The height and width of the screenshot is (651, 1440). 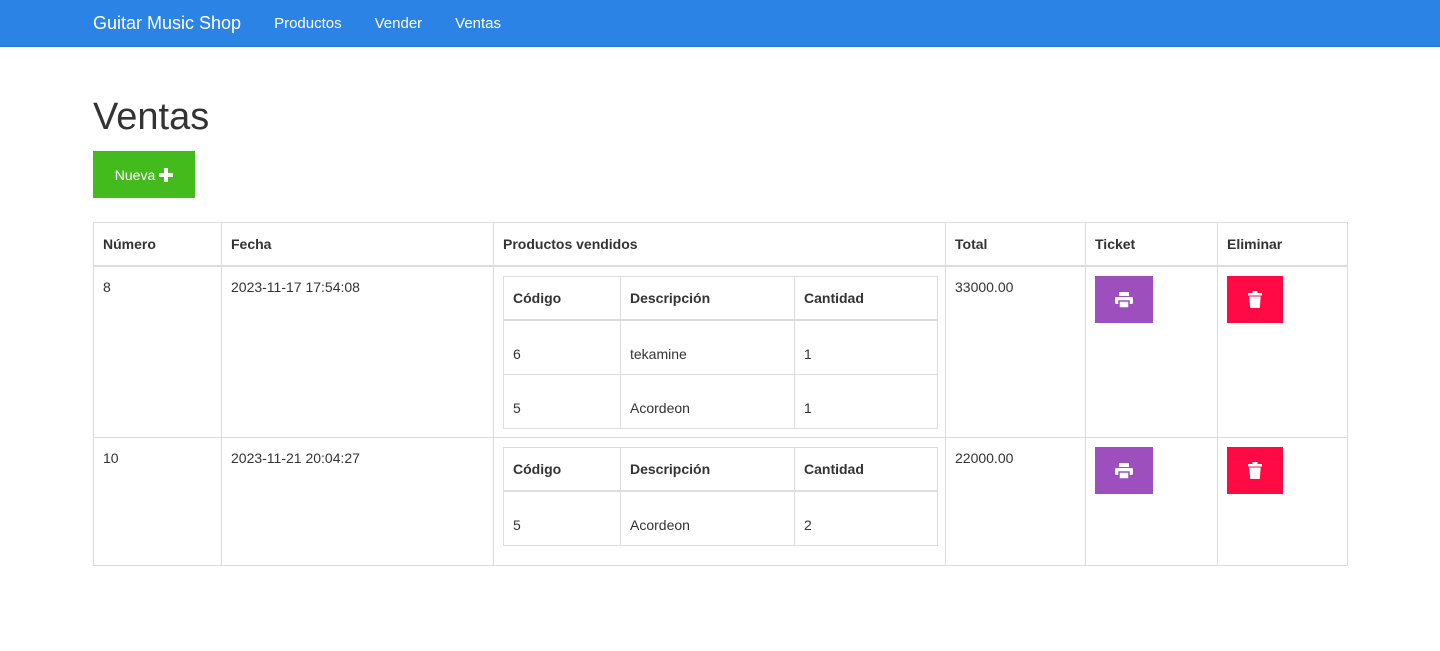 I want to click on header-numero: Número, so click(x=157, y=244).